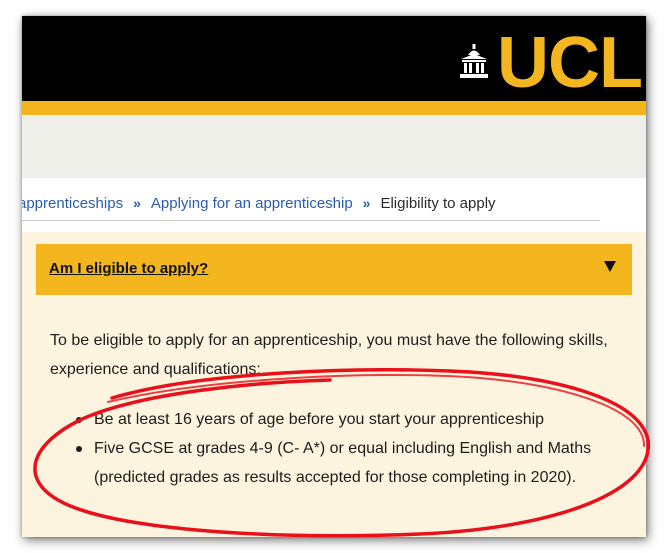 This screenshot has height=553, width=670. I want to click on logo-text: UCL, so click(570, 63).